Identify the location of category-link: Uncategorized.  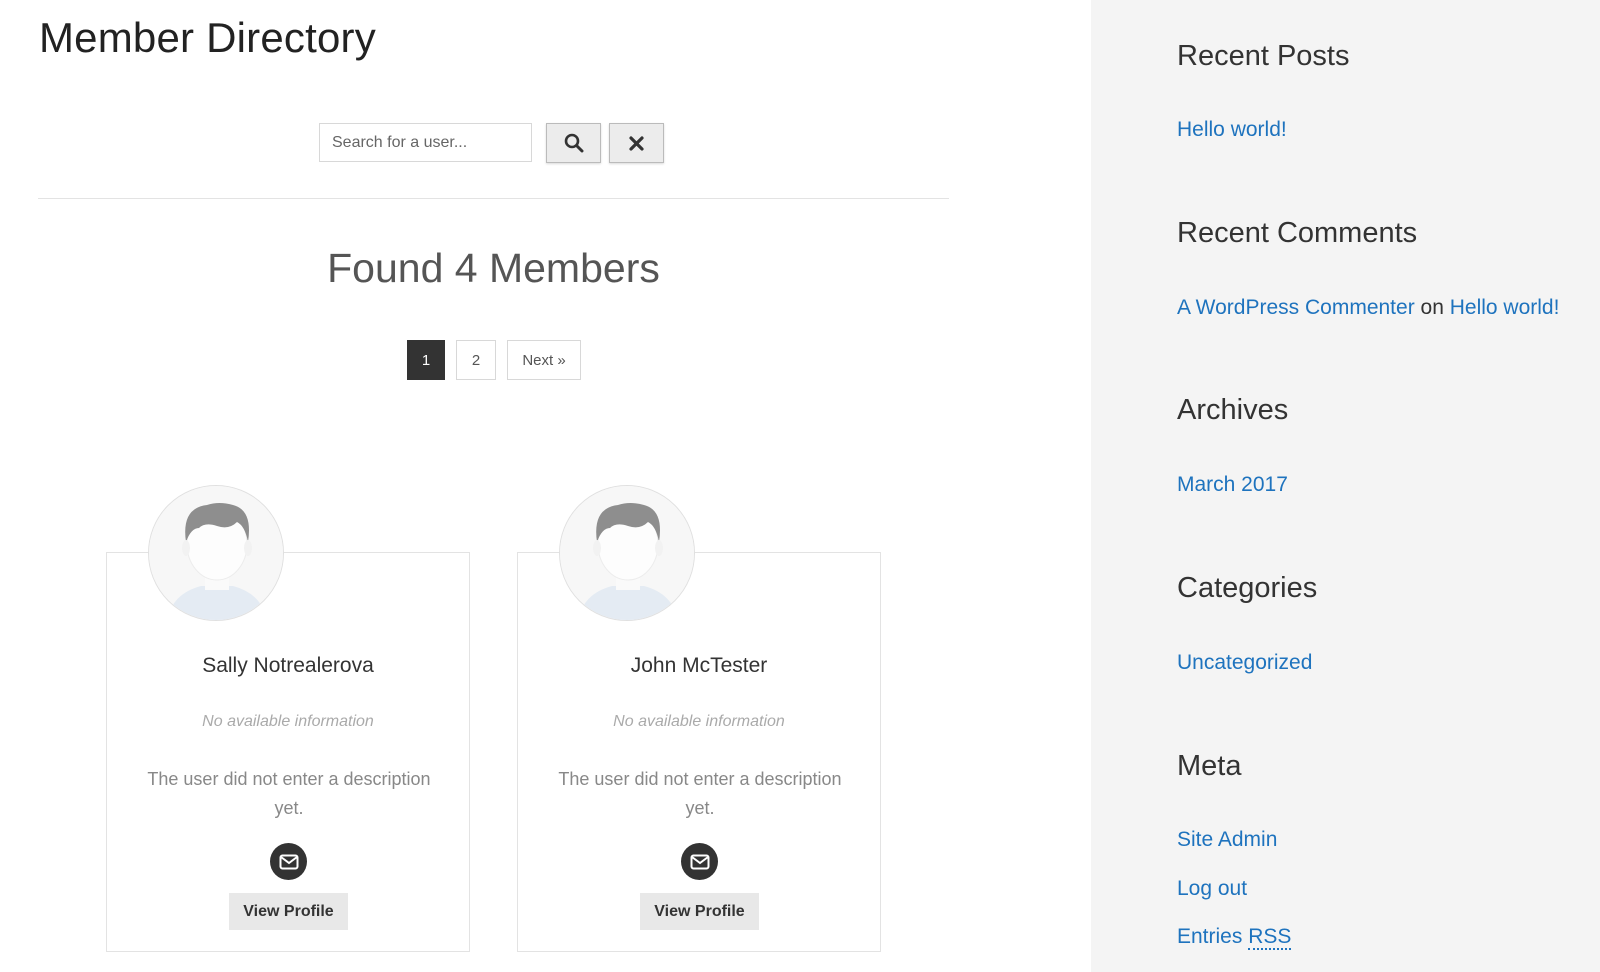
(1244, 662).